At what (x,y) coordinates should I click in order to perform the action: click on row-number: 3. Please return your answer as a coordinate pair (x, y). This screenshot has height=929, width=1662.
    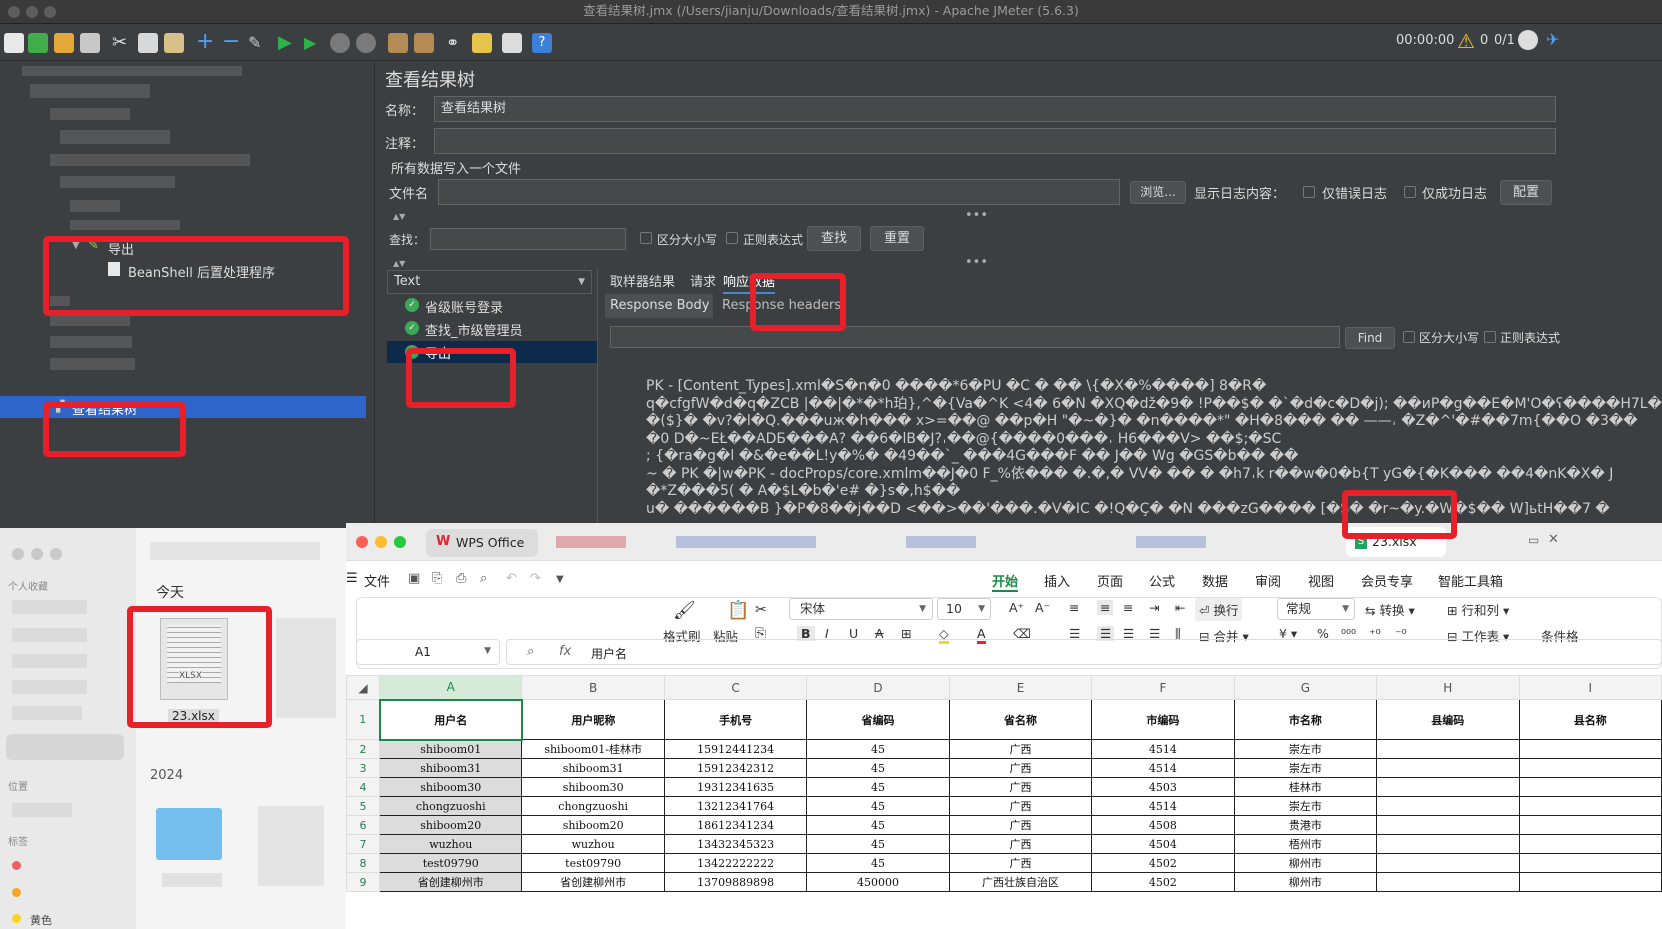
    Looking at the image, I should click on (363, 768).